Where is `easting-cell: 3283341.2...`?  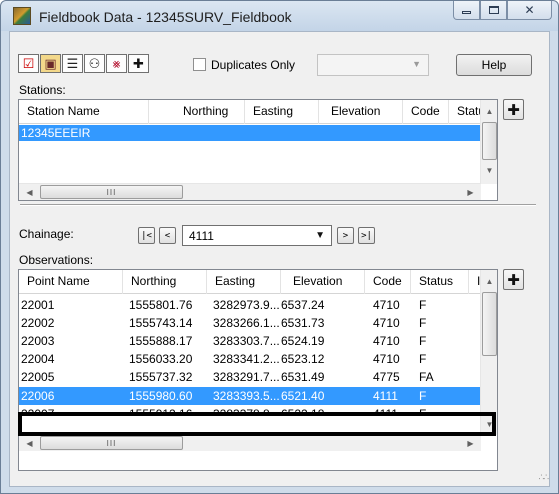
easting-cell: 3283341.2... is located at coordinates (246, 359).